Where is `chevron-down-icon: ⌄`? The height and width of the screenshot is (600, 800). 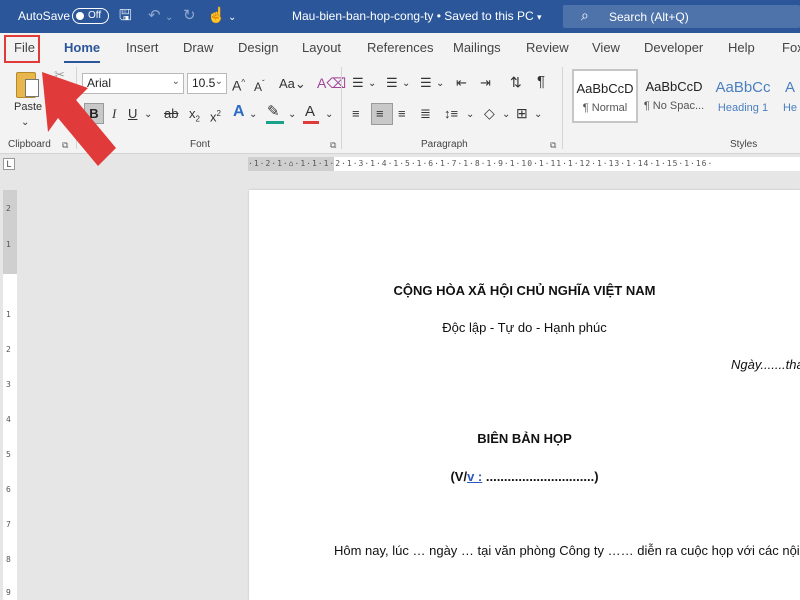 chevron-down-icon: ⌄ is located at coordinates (218, 81).